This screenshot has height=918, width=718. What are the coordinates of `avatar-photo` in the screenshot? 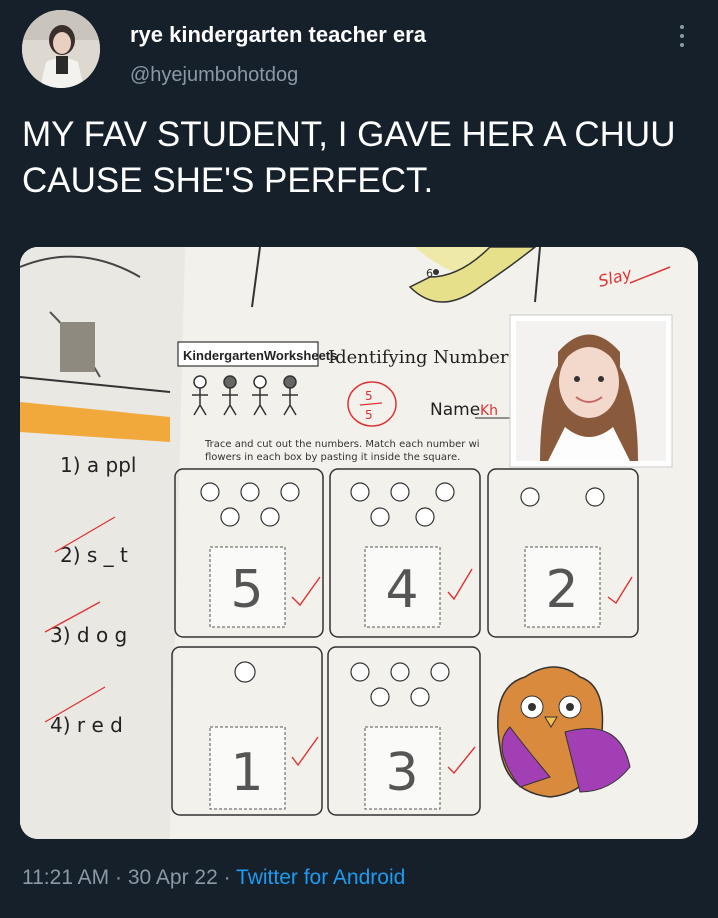 It's located at (61, 49).